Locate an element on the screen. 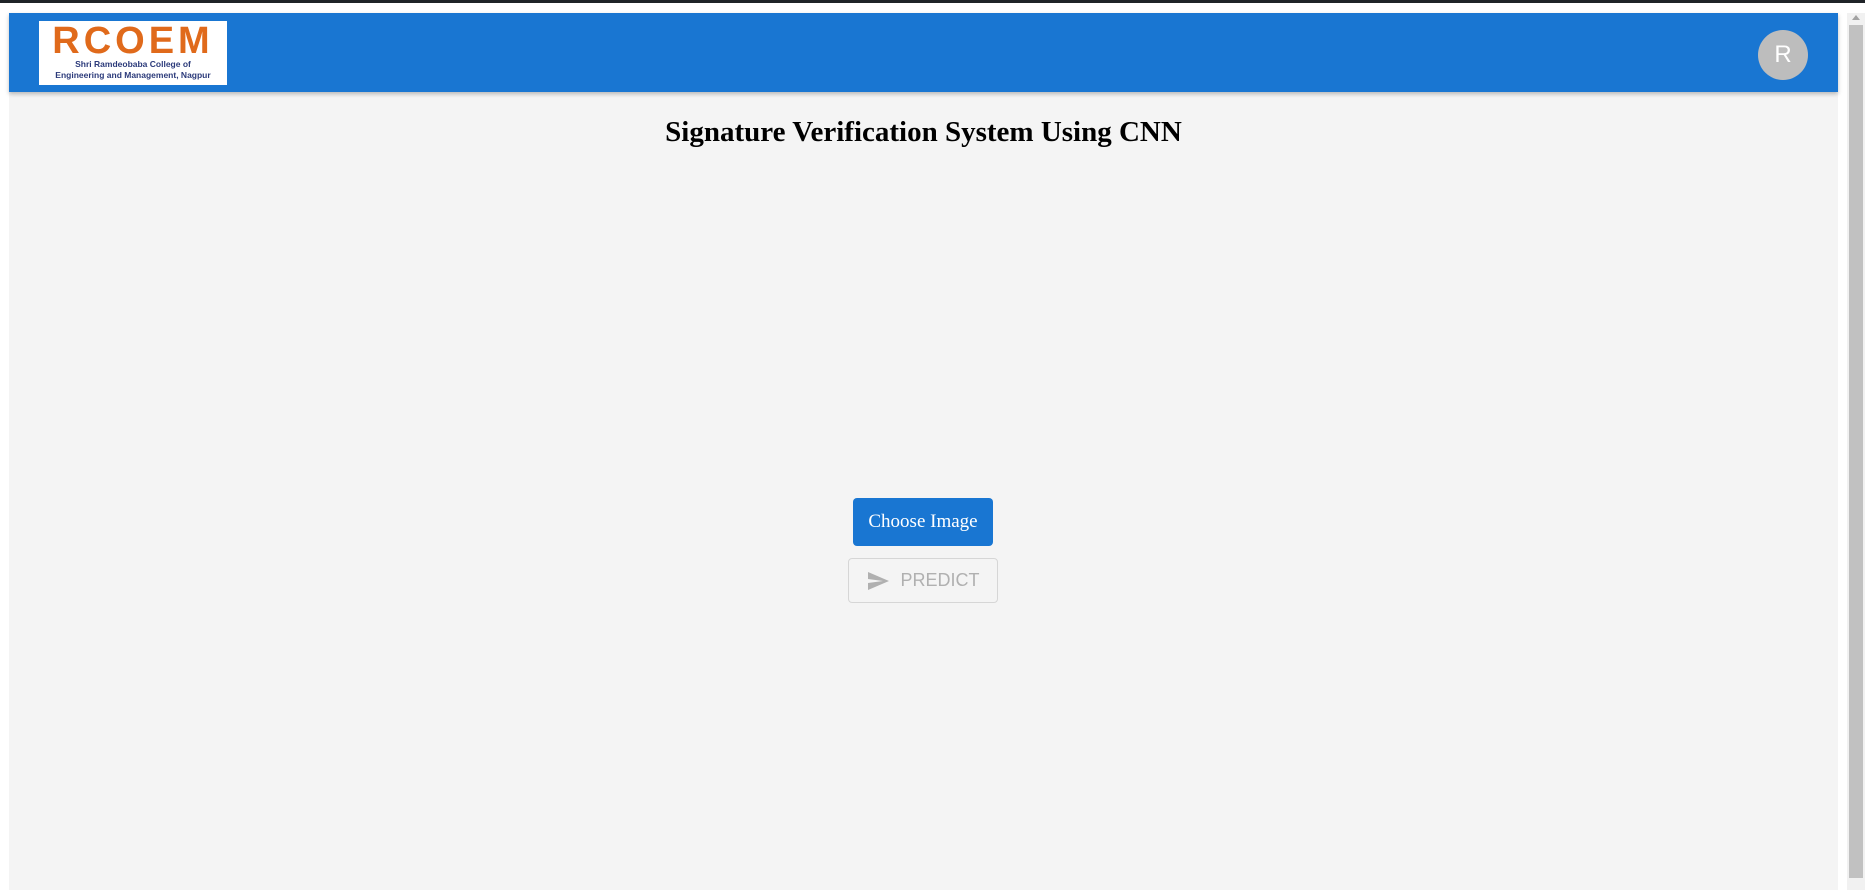  scroll-up-arrow-icon is located at coordinates (1856, 17).